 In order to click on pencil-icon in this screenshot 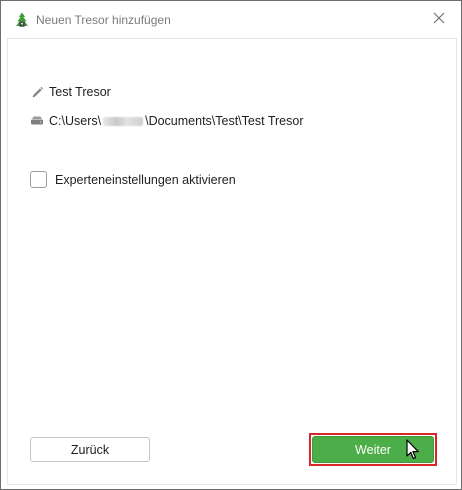, I will do `click(37, 92)`.